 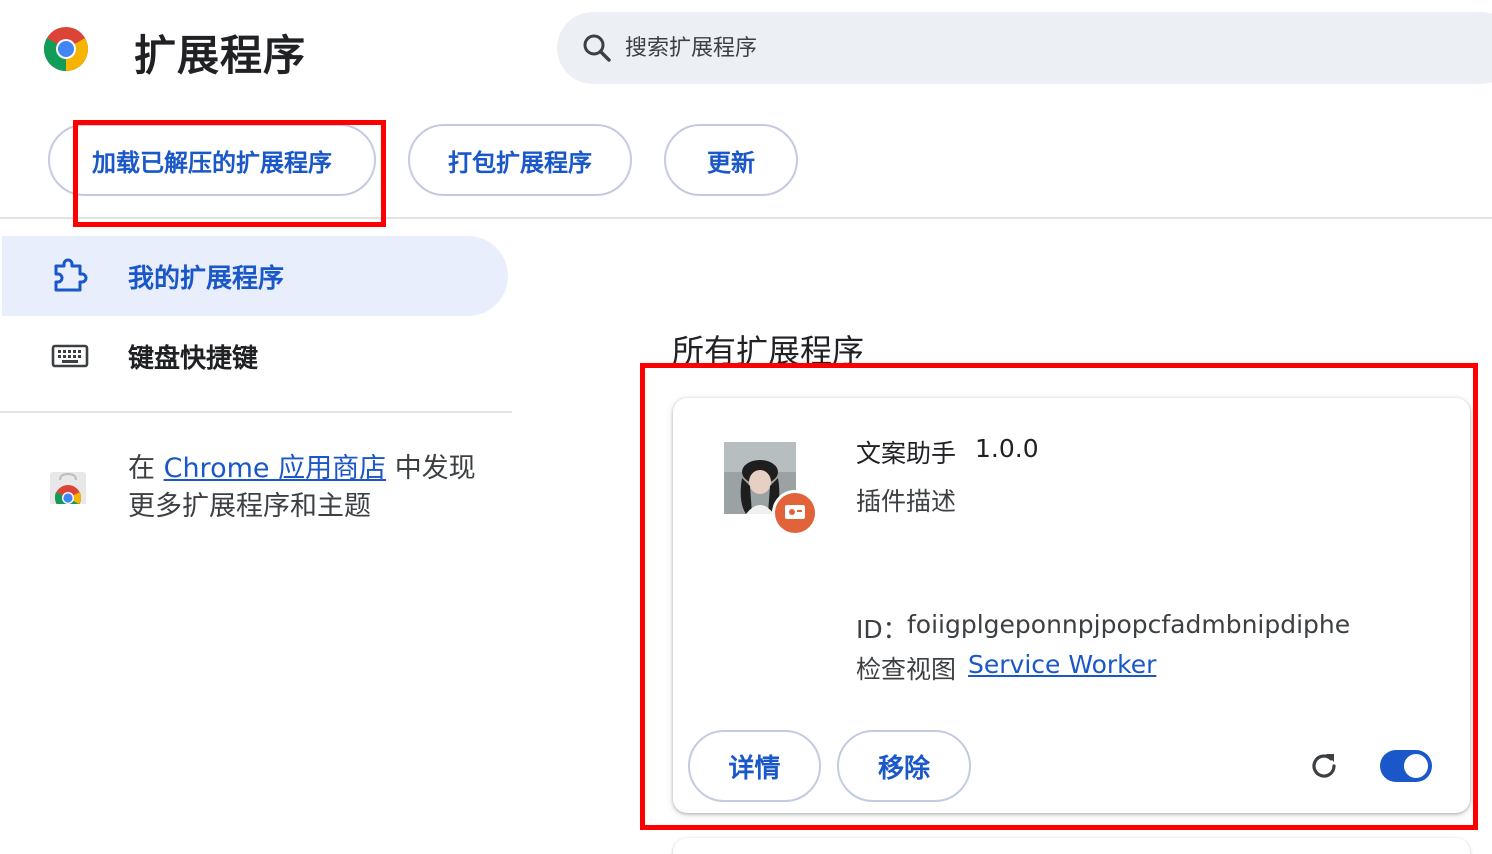 What do you see at coordinates (597, 48) in the screenshot?
I see `search-icon` at bounding box center [597, 48].